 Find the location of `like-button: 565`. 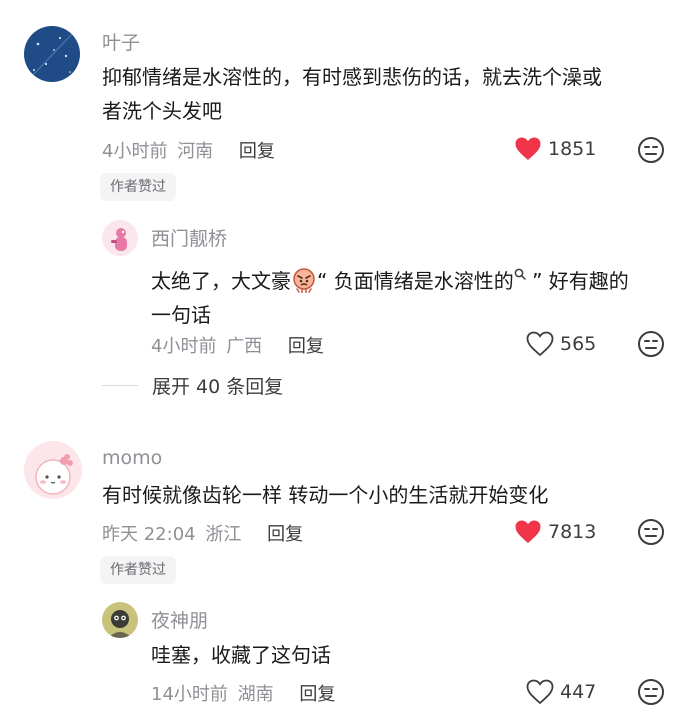

like-button: 565 is located at coordinates (561, 344).